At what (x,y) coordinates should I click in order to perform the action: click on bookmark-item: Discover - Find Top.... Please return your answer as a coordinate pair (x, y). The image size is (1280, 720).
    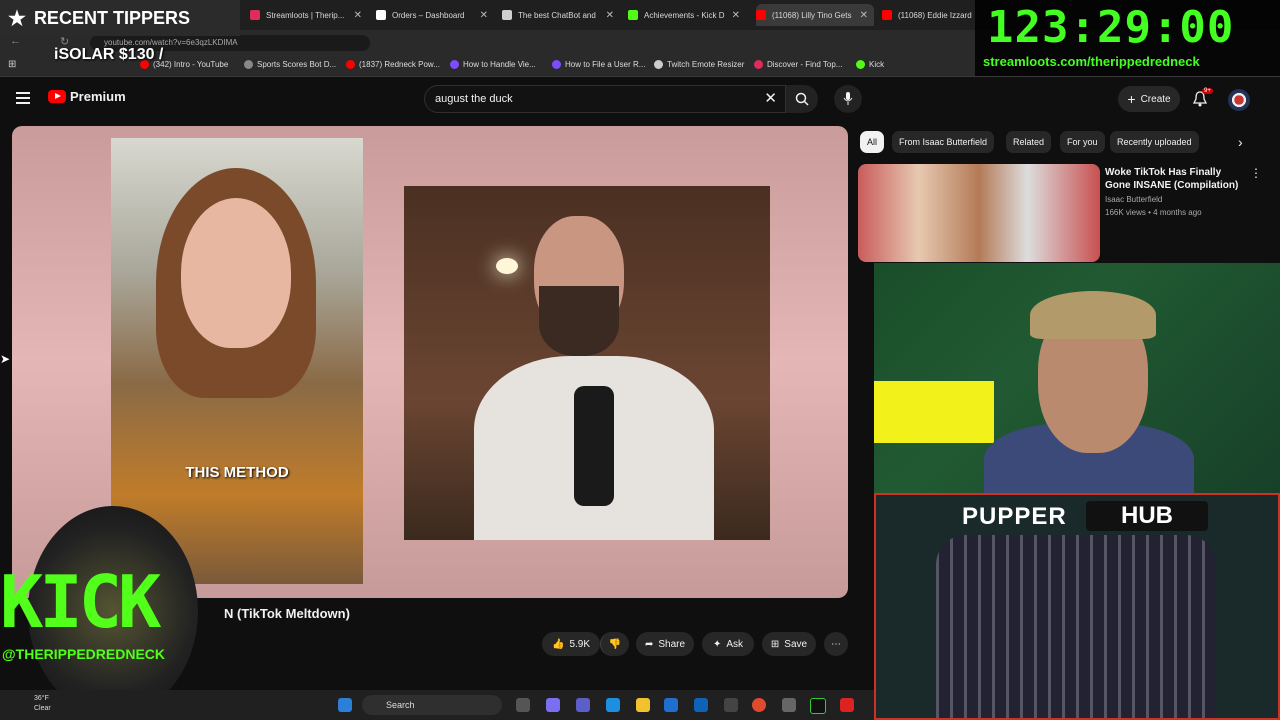
    Looking at the image, I should click on (798, 64).